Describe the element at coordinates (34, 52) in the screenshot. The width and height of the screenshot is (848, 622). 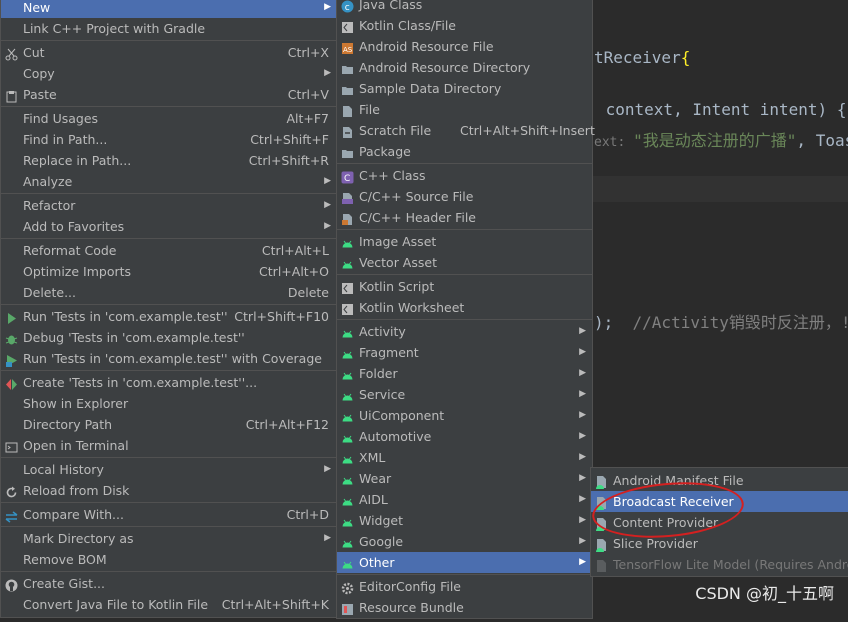
I see `menu-item-label: Cut` at that location.